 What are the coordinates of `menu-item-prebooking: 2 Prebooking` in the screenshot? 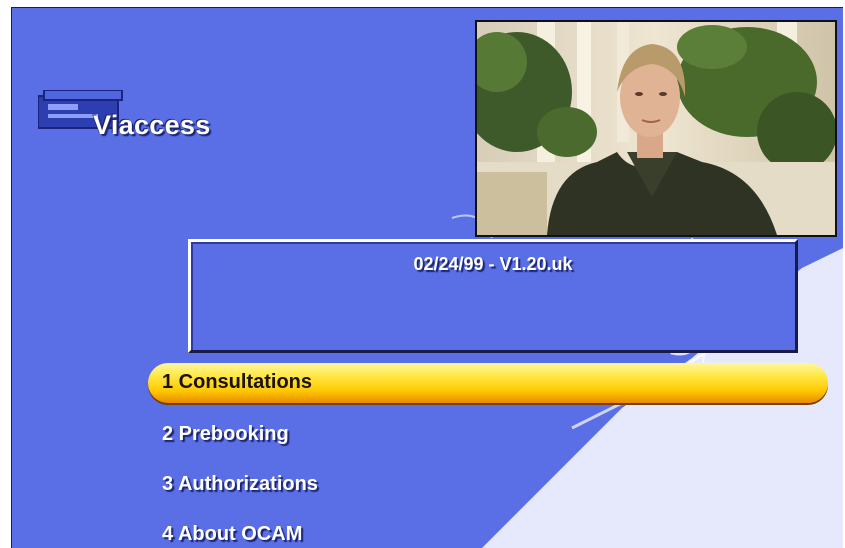 It's located at (488, 435).